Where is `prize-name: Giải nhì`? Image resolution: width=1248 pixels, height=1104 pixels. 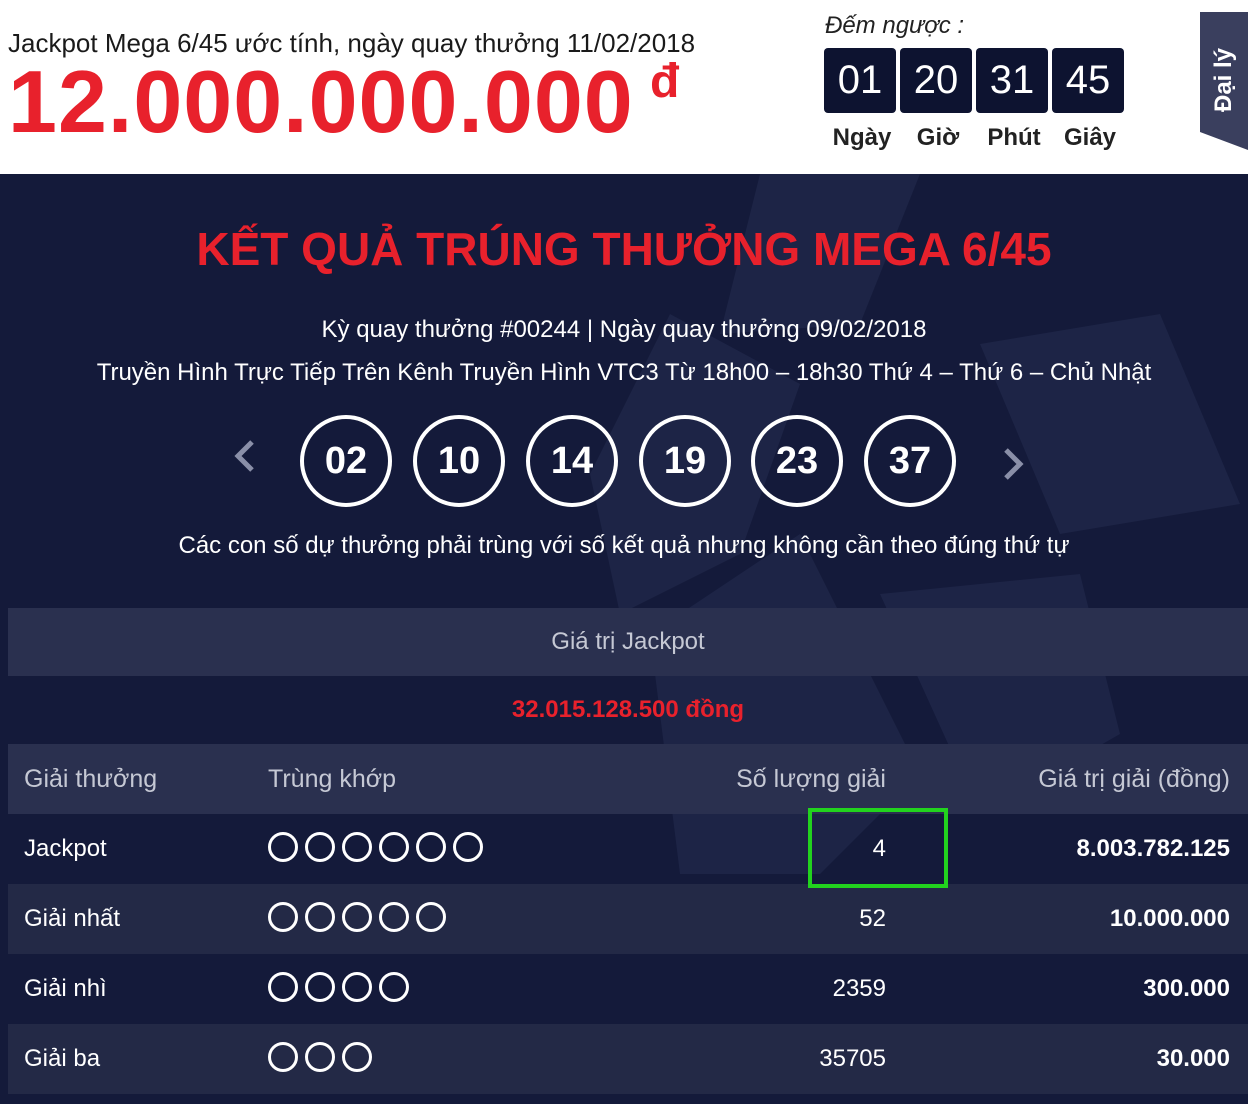 prize-name: Giải nhì is located at coordinates (65, 988).